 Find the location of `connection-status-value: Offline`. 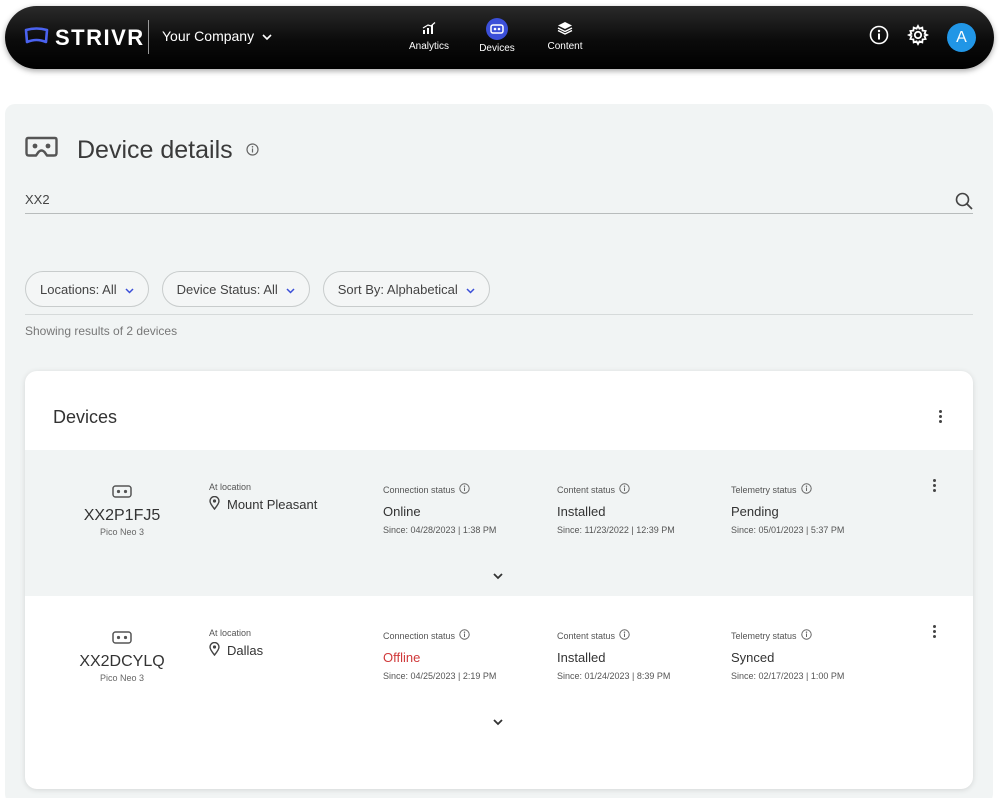

connection-status-value: Offline is located at coordinates (402, 657).